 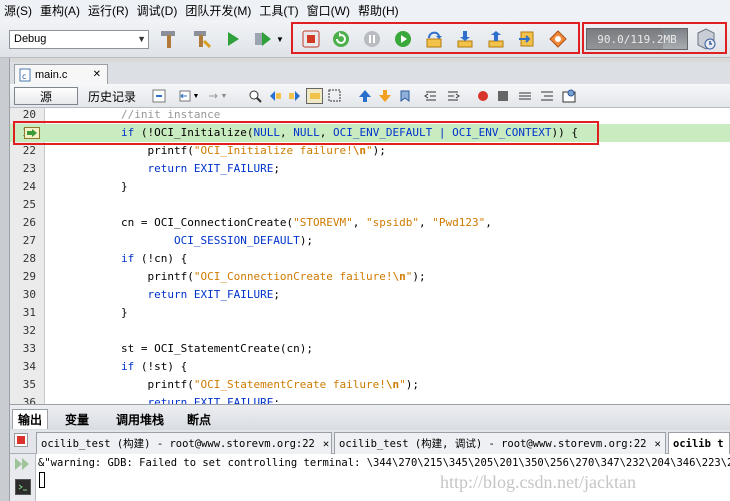 What do you see at coordinates (61, 74) in the screenshot?
I see `file-tab-main-c: c main.c ✕` at bounding box center [61, 74].